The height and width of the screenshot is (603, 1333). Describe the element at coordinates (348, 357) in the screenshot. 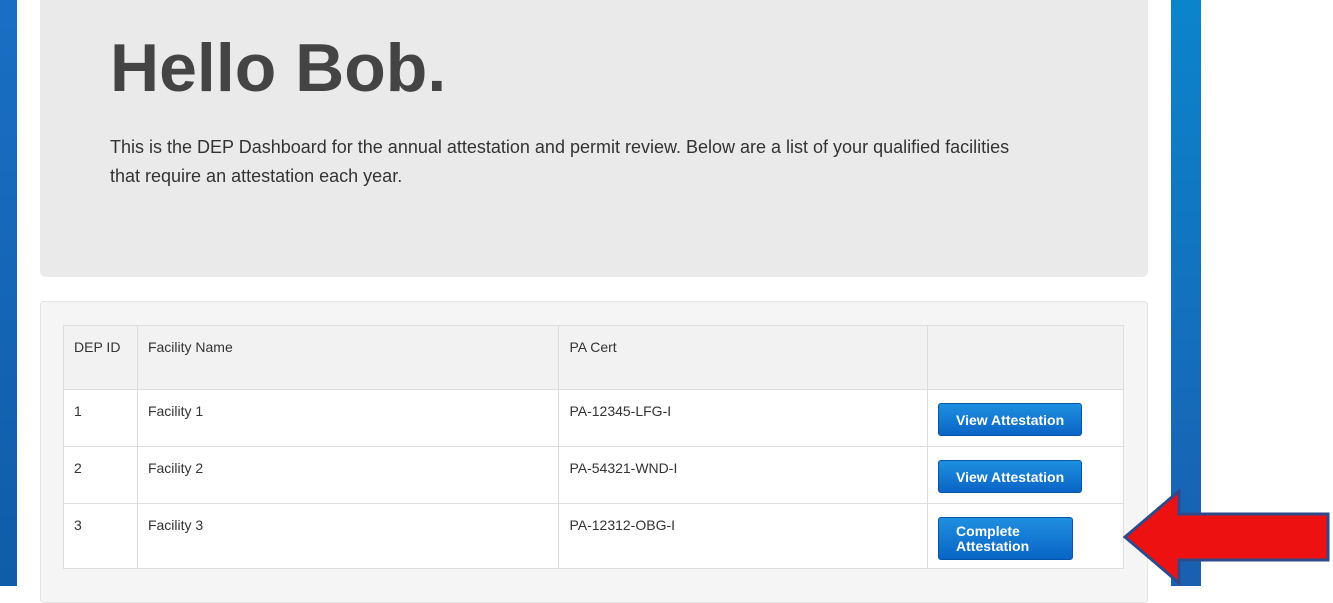

I see `header-facility-name: Facility Name` at that location.